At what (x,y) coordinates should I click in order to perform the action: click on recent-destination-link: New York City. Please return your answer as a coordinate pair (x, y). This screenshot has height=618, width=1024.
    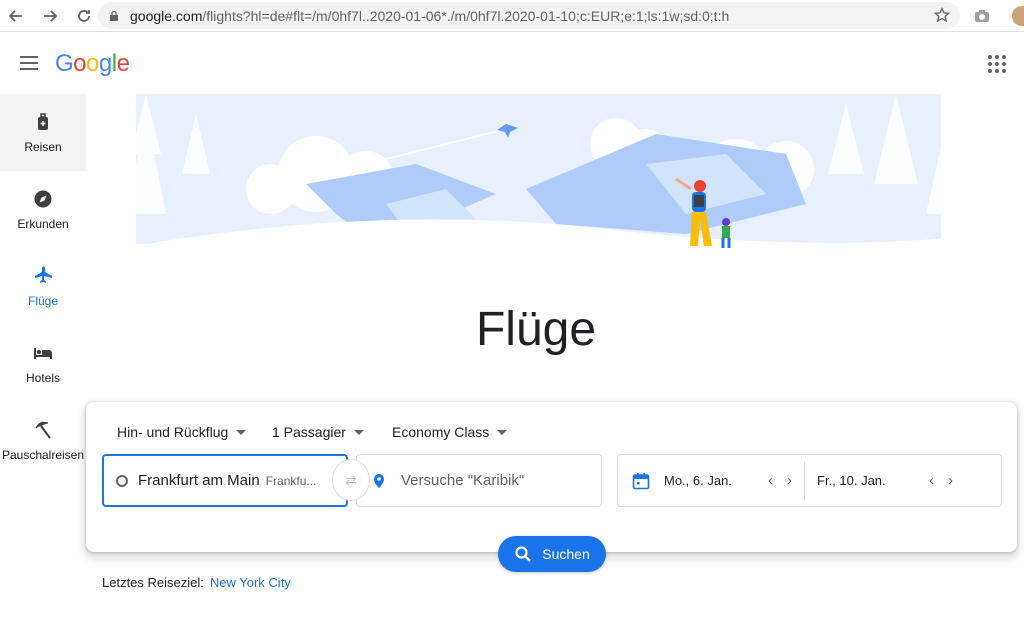
    Looking at the image, I should click on (250, 582).